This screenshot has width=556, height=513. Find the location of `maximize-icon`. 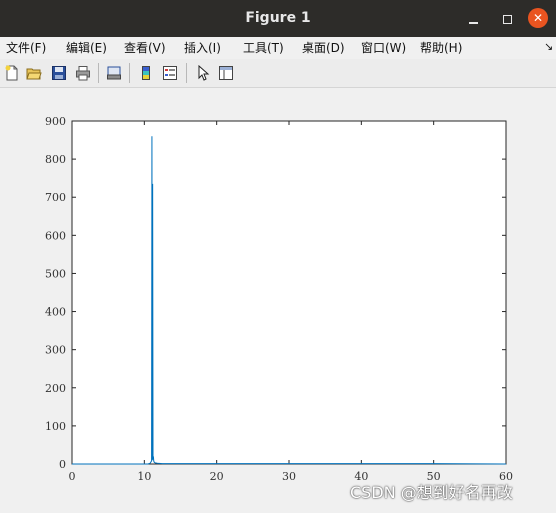

maximize-icon is located at coordinates (507, 19).